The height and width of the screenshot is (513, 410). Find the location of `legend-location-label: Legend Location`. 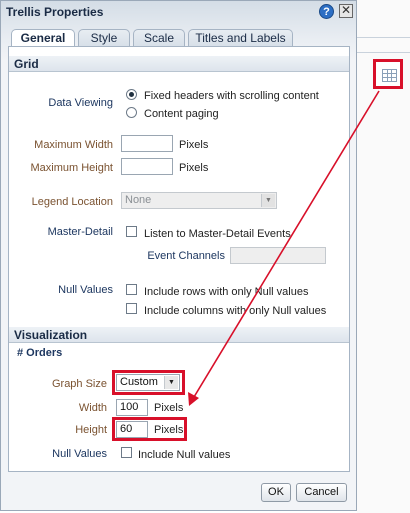

legend-location-label: Legend Location is located at coordinates (72, 202).